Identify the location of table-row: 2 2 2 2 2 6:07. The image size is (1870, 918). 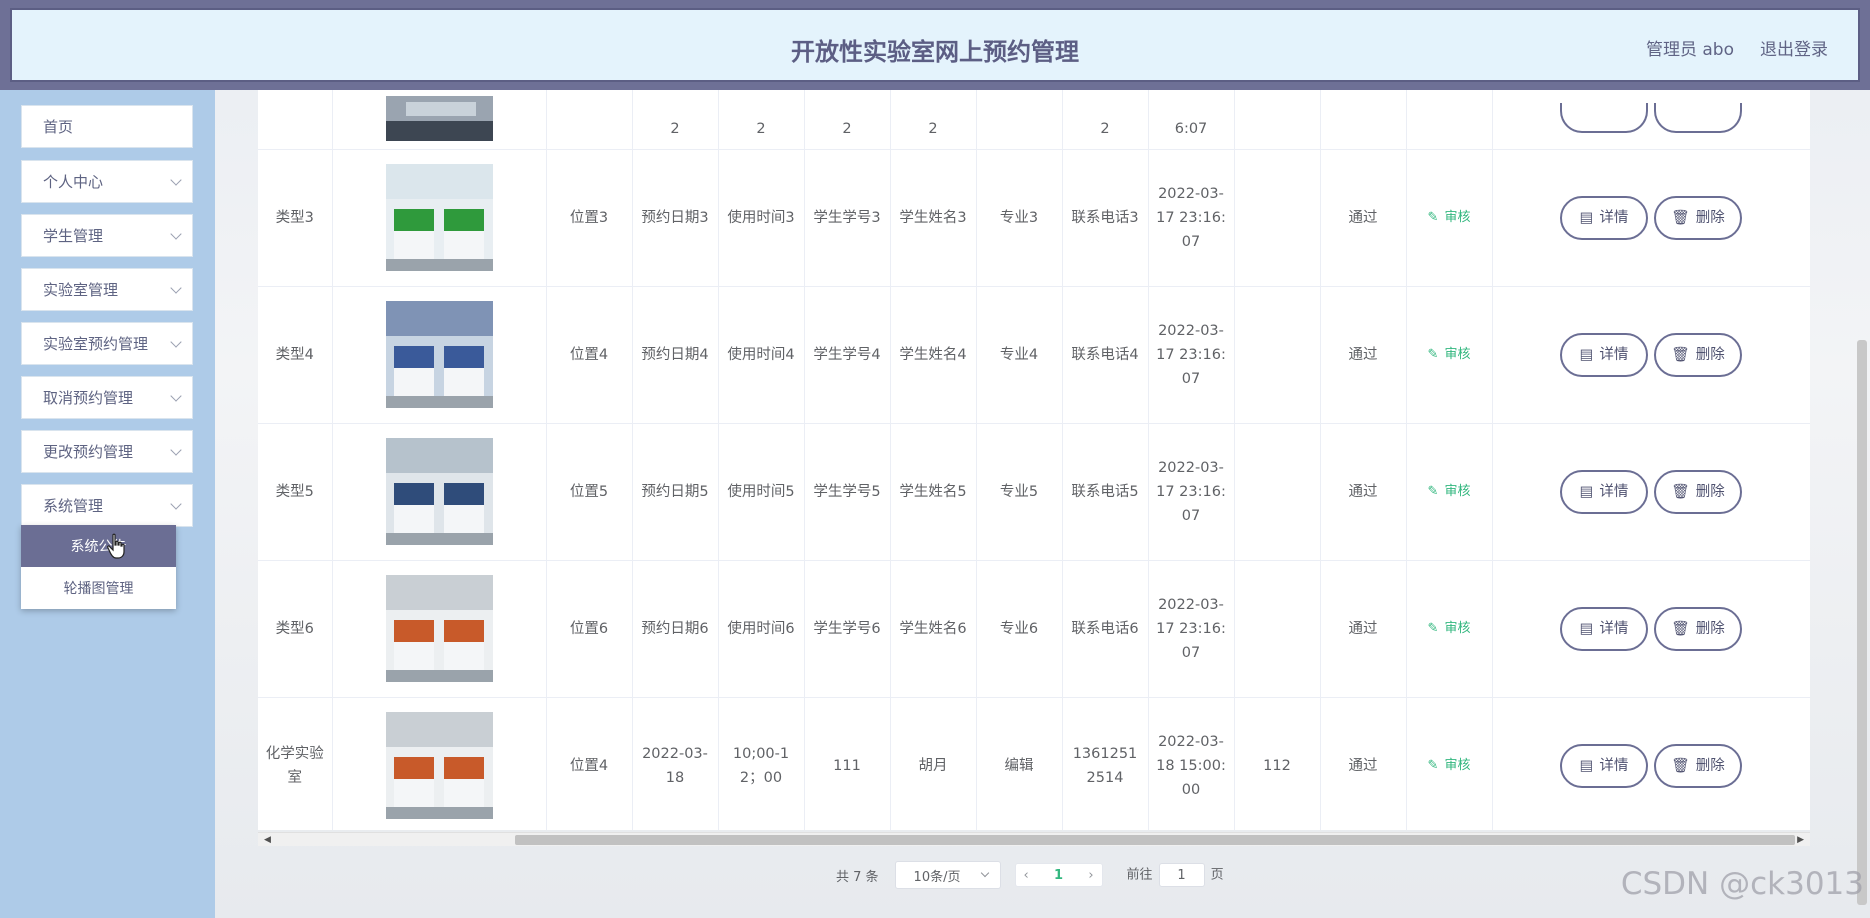
(1034, 120).